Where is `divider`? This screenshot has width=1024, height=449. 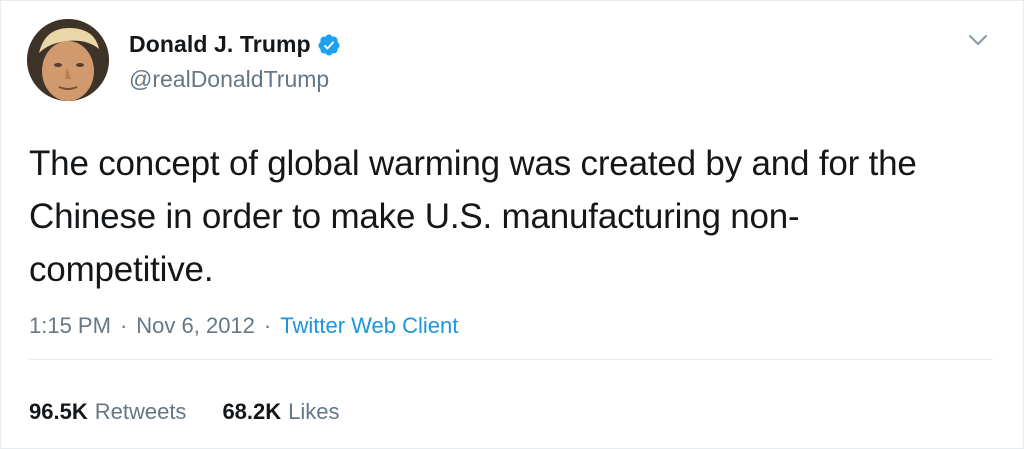
divider is located at coordinates (511, 359).